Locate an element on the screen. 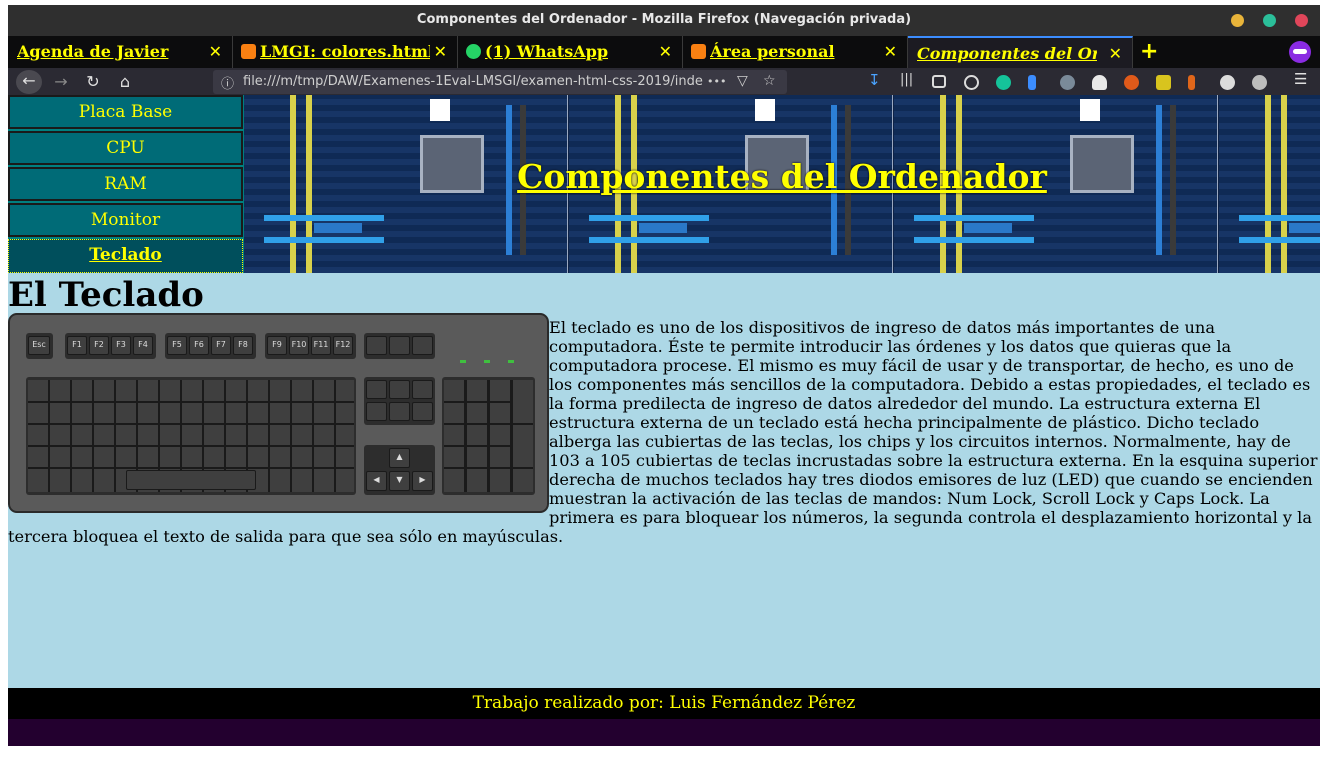 The width and height of the screenshot is (1328, 757). settings-gear-icon is located at coordinates (1259, 82).